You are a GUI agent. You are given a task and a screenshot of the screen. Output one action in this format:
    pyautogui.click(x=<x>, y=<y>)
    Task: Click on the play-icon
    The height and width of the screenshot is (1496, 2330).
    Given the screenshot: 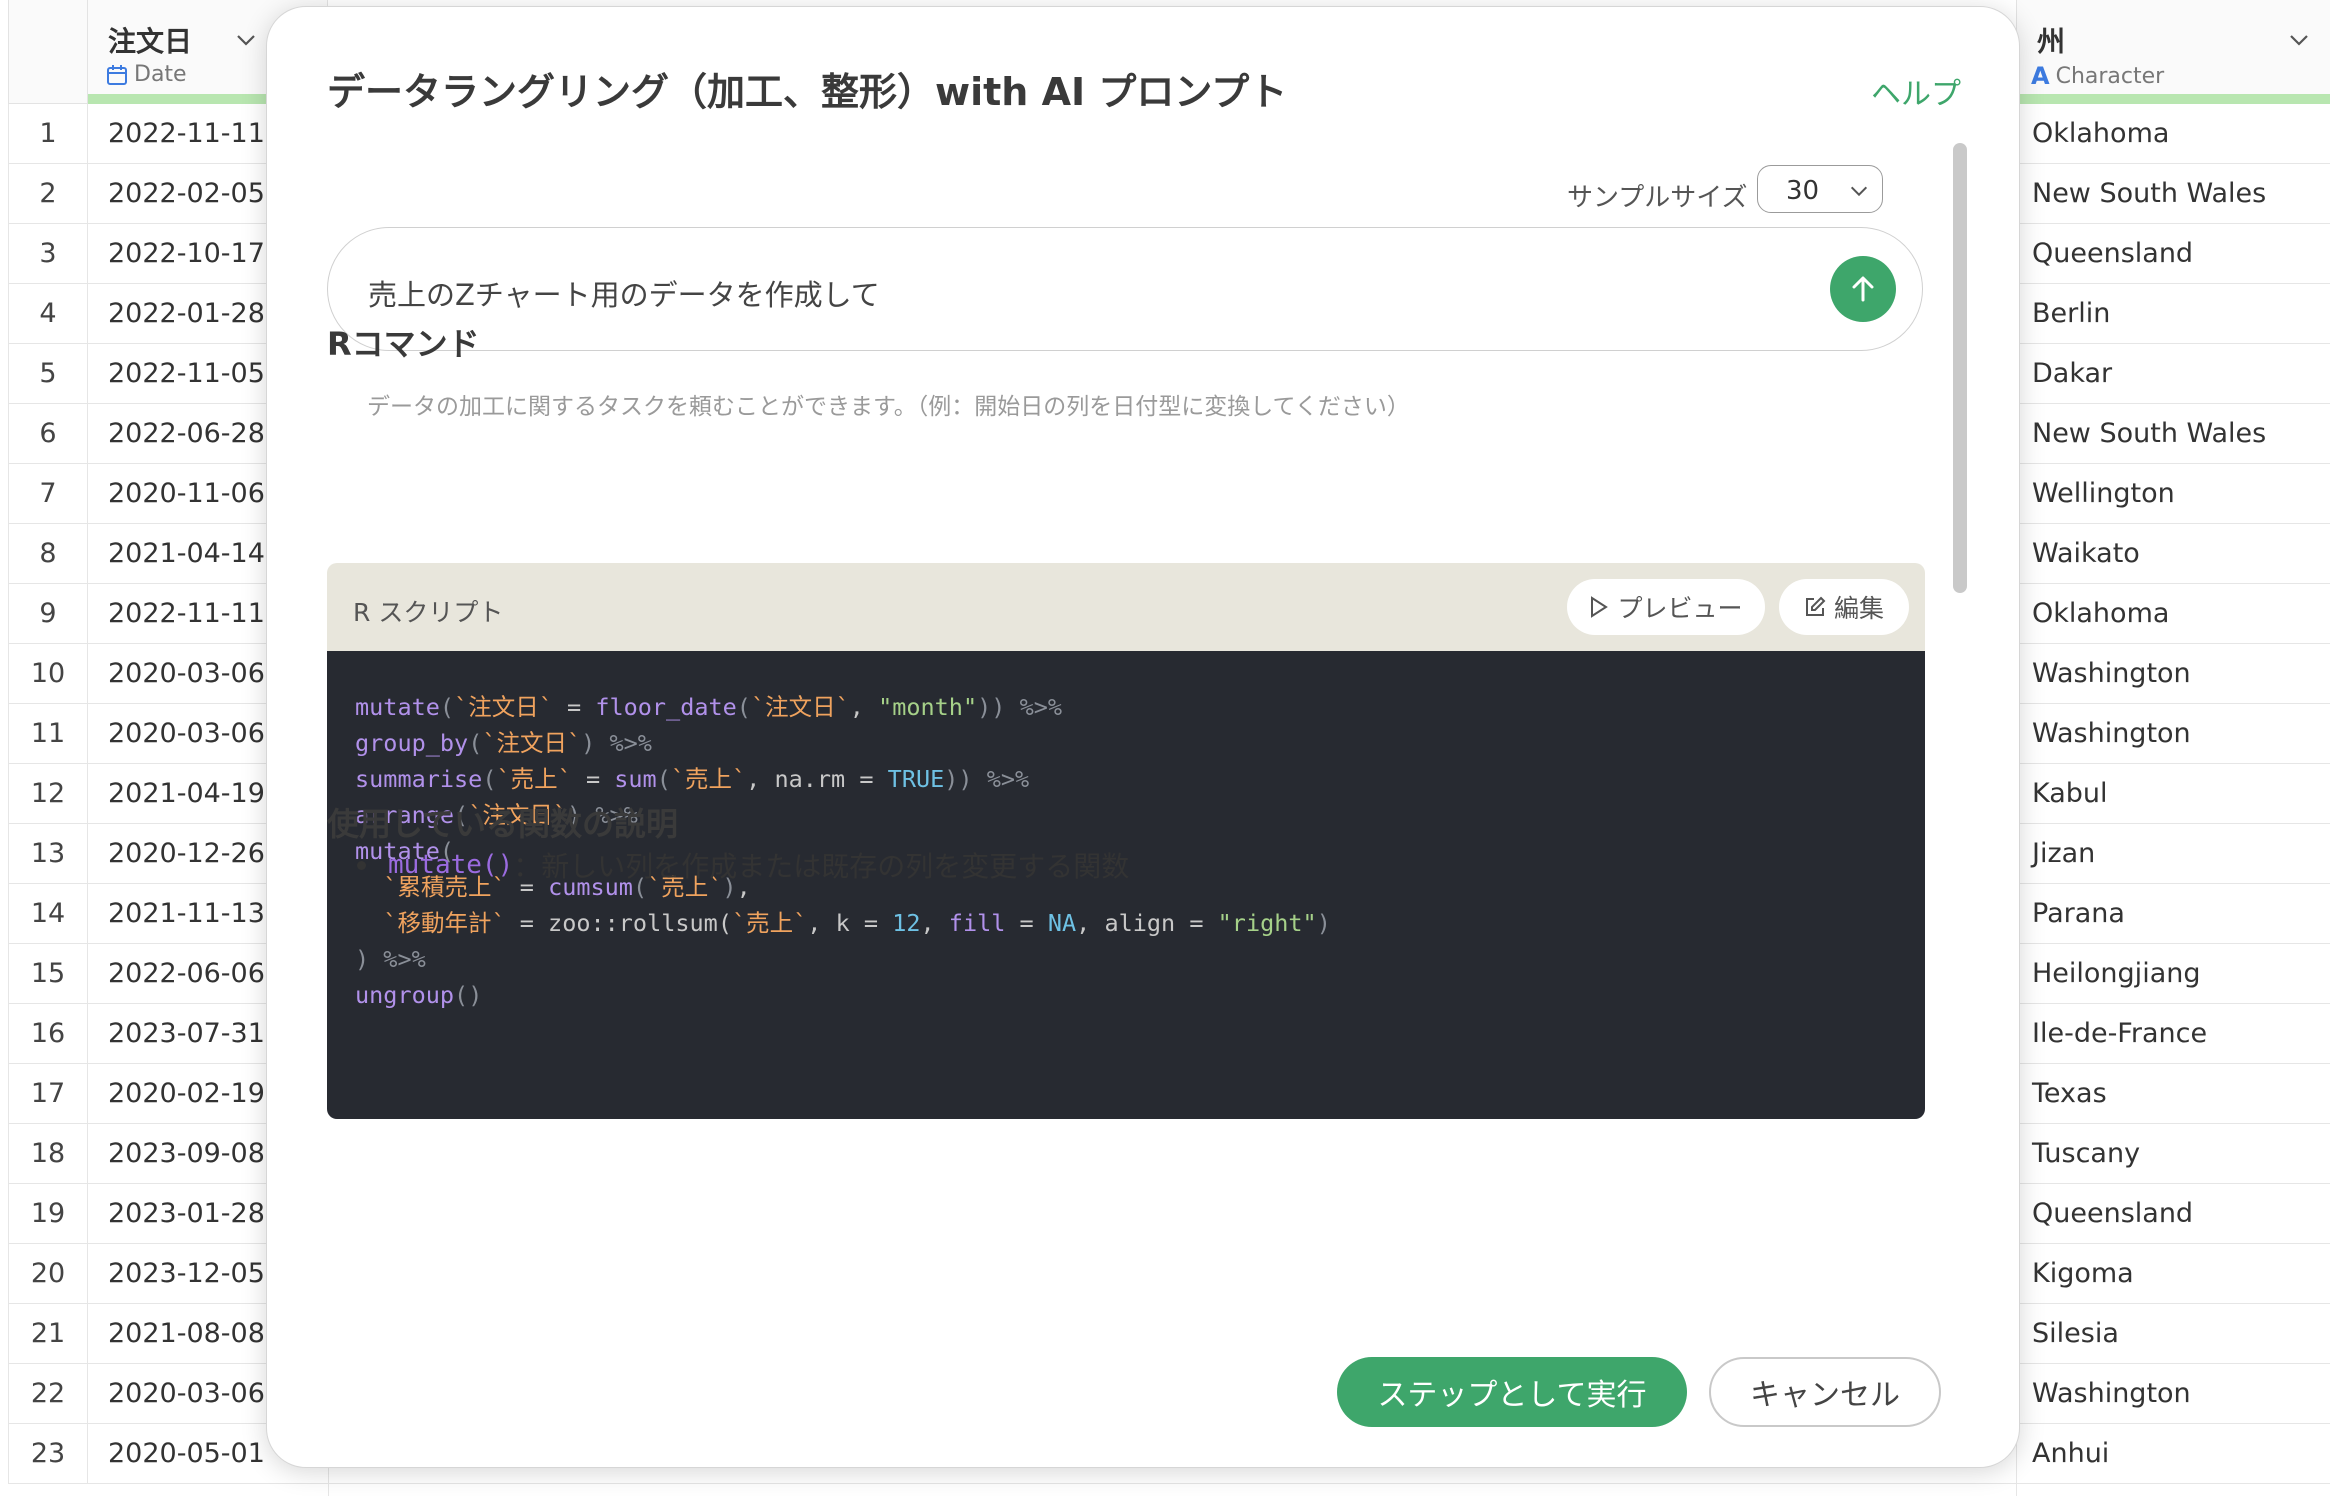 What is the action you would take?
    pyautogui.click(x=1600, y=607)
    